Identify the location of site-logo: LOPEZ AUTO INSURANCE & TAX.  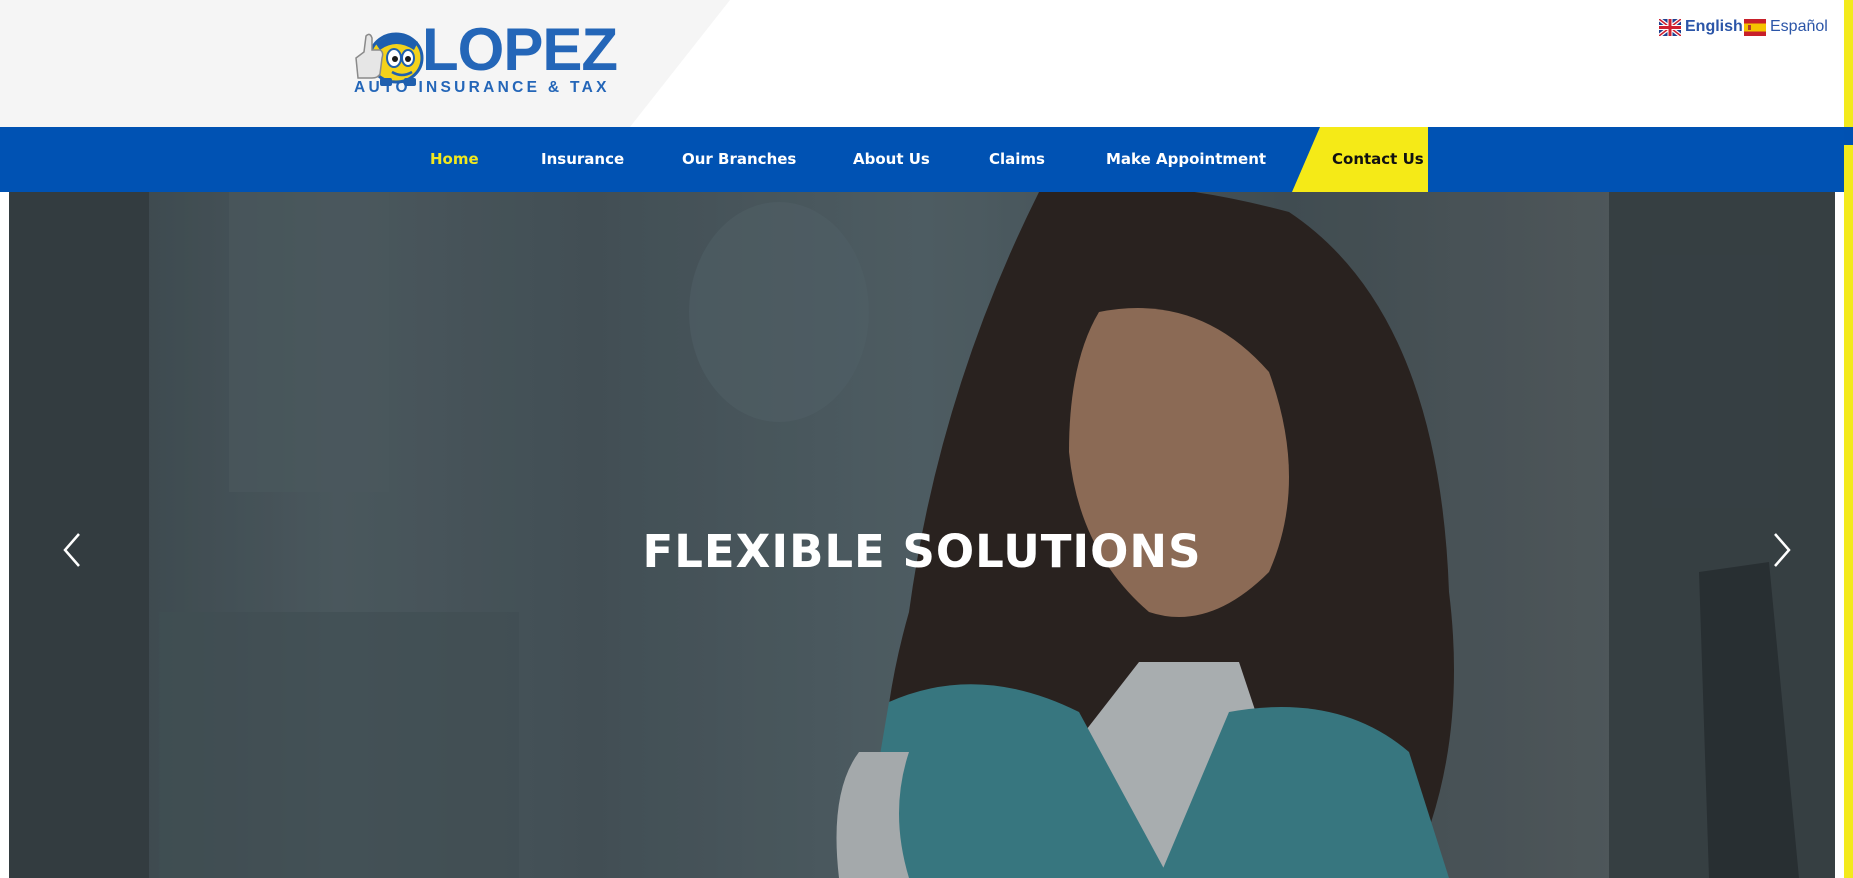
(485, 59).